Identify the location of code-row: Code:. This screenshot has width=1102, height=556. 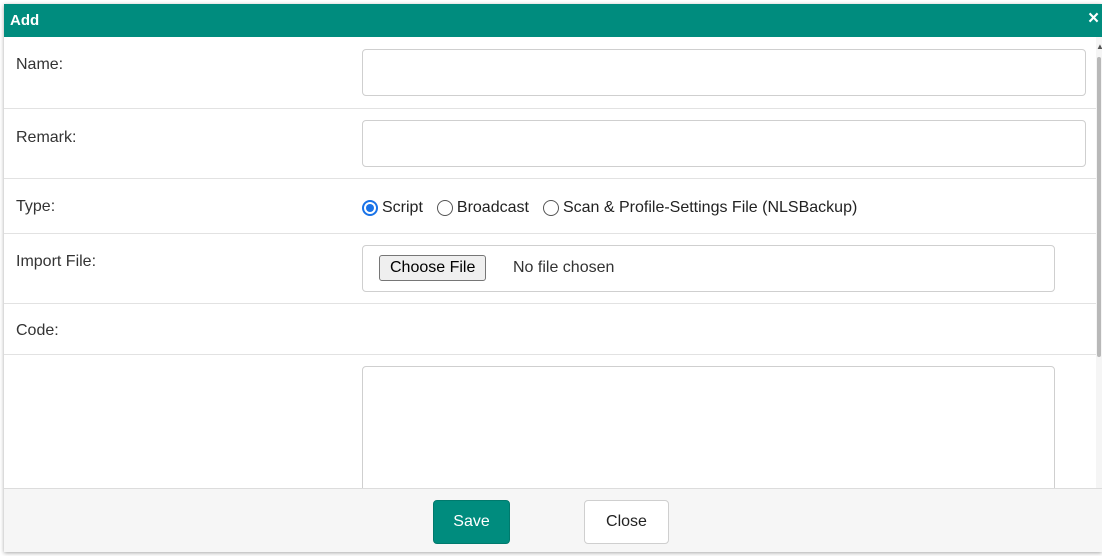
(552, 329).